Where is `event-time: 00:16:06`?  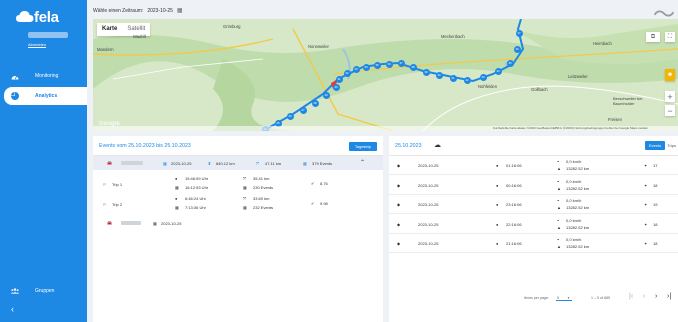
event-time: 00:16:06 is located at coordinates (514, 185).